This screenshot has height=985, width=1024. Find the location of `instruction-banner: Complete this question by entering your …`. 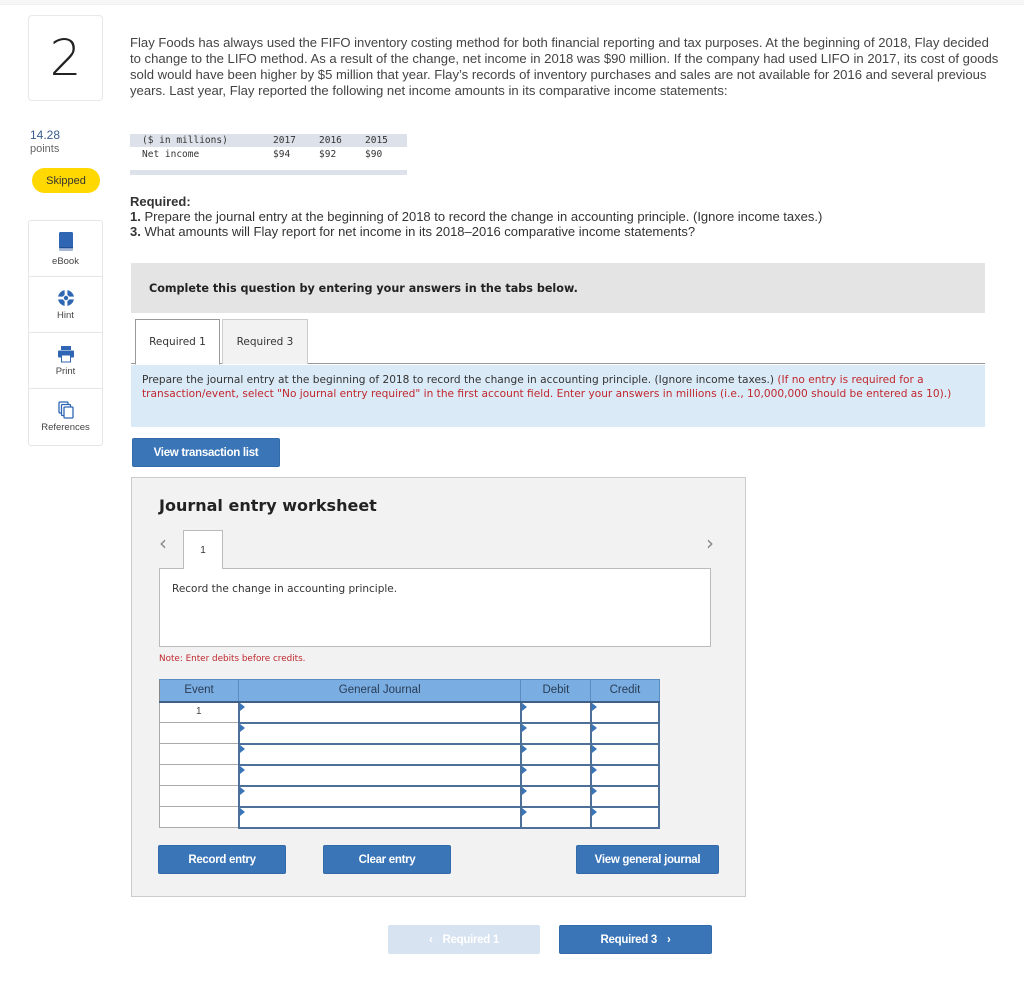

instruction-banner: Complete this question by entering your … is located at coordinates (558, 288).